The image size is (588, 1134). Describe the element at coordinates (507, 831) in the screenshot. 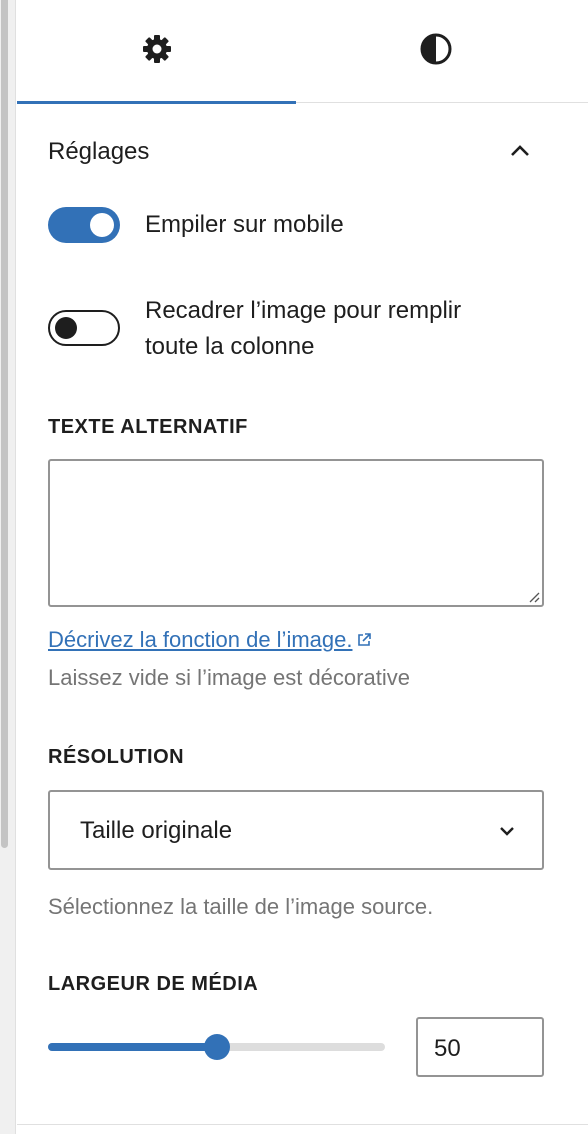

I see `chevron-down-icon` at that location.